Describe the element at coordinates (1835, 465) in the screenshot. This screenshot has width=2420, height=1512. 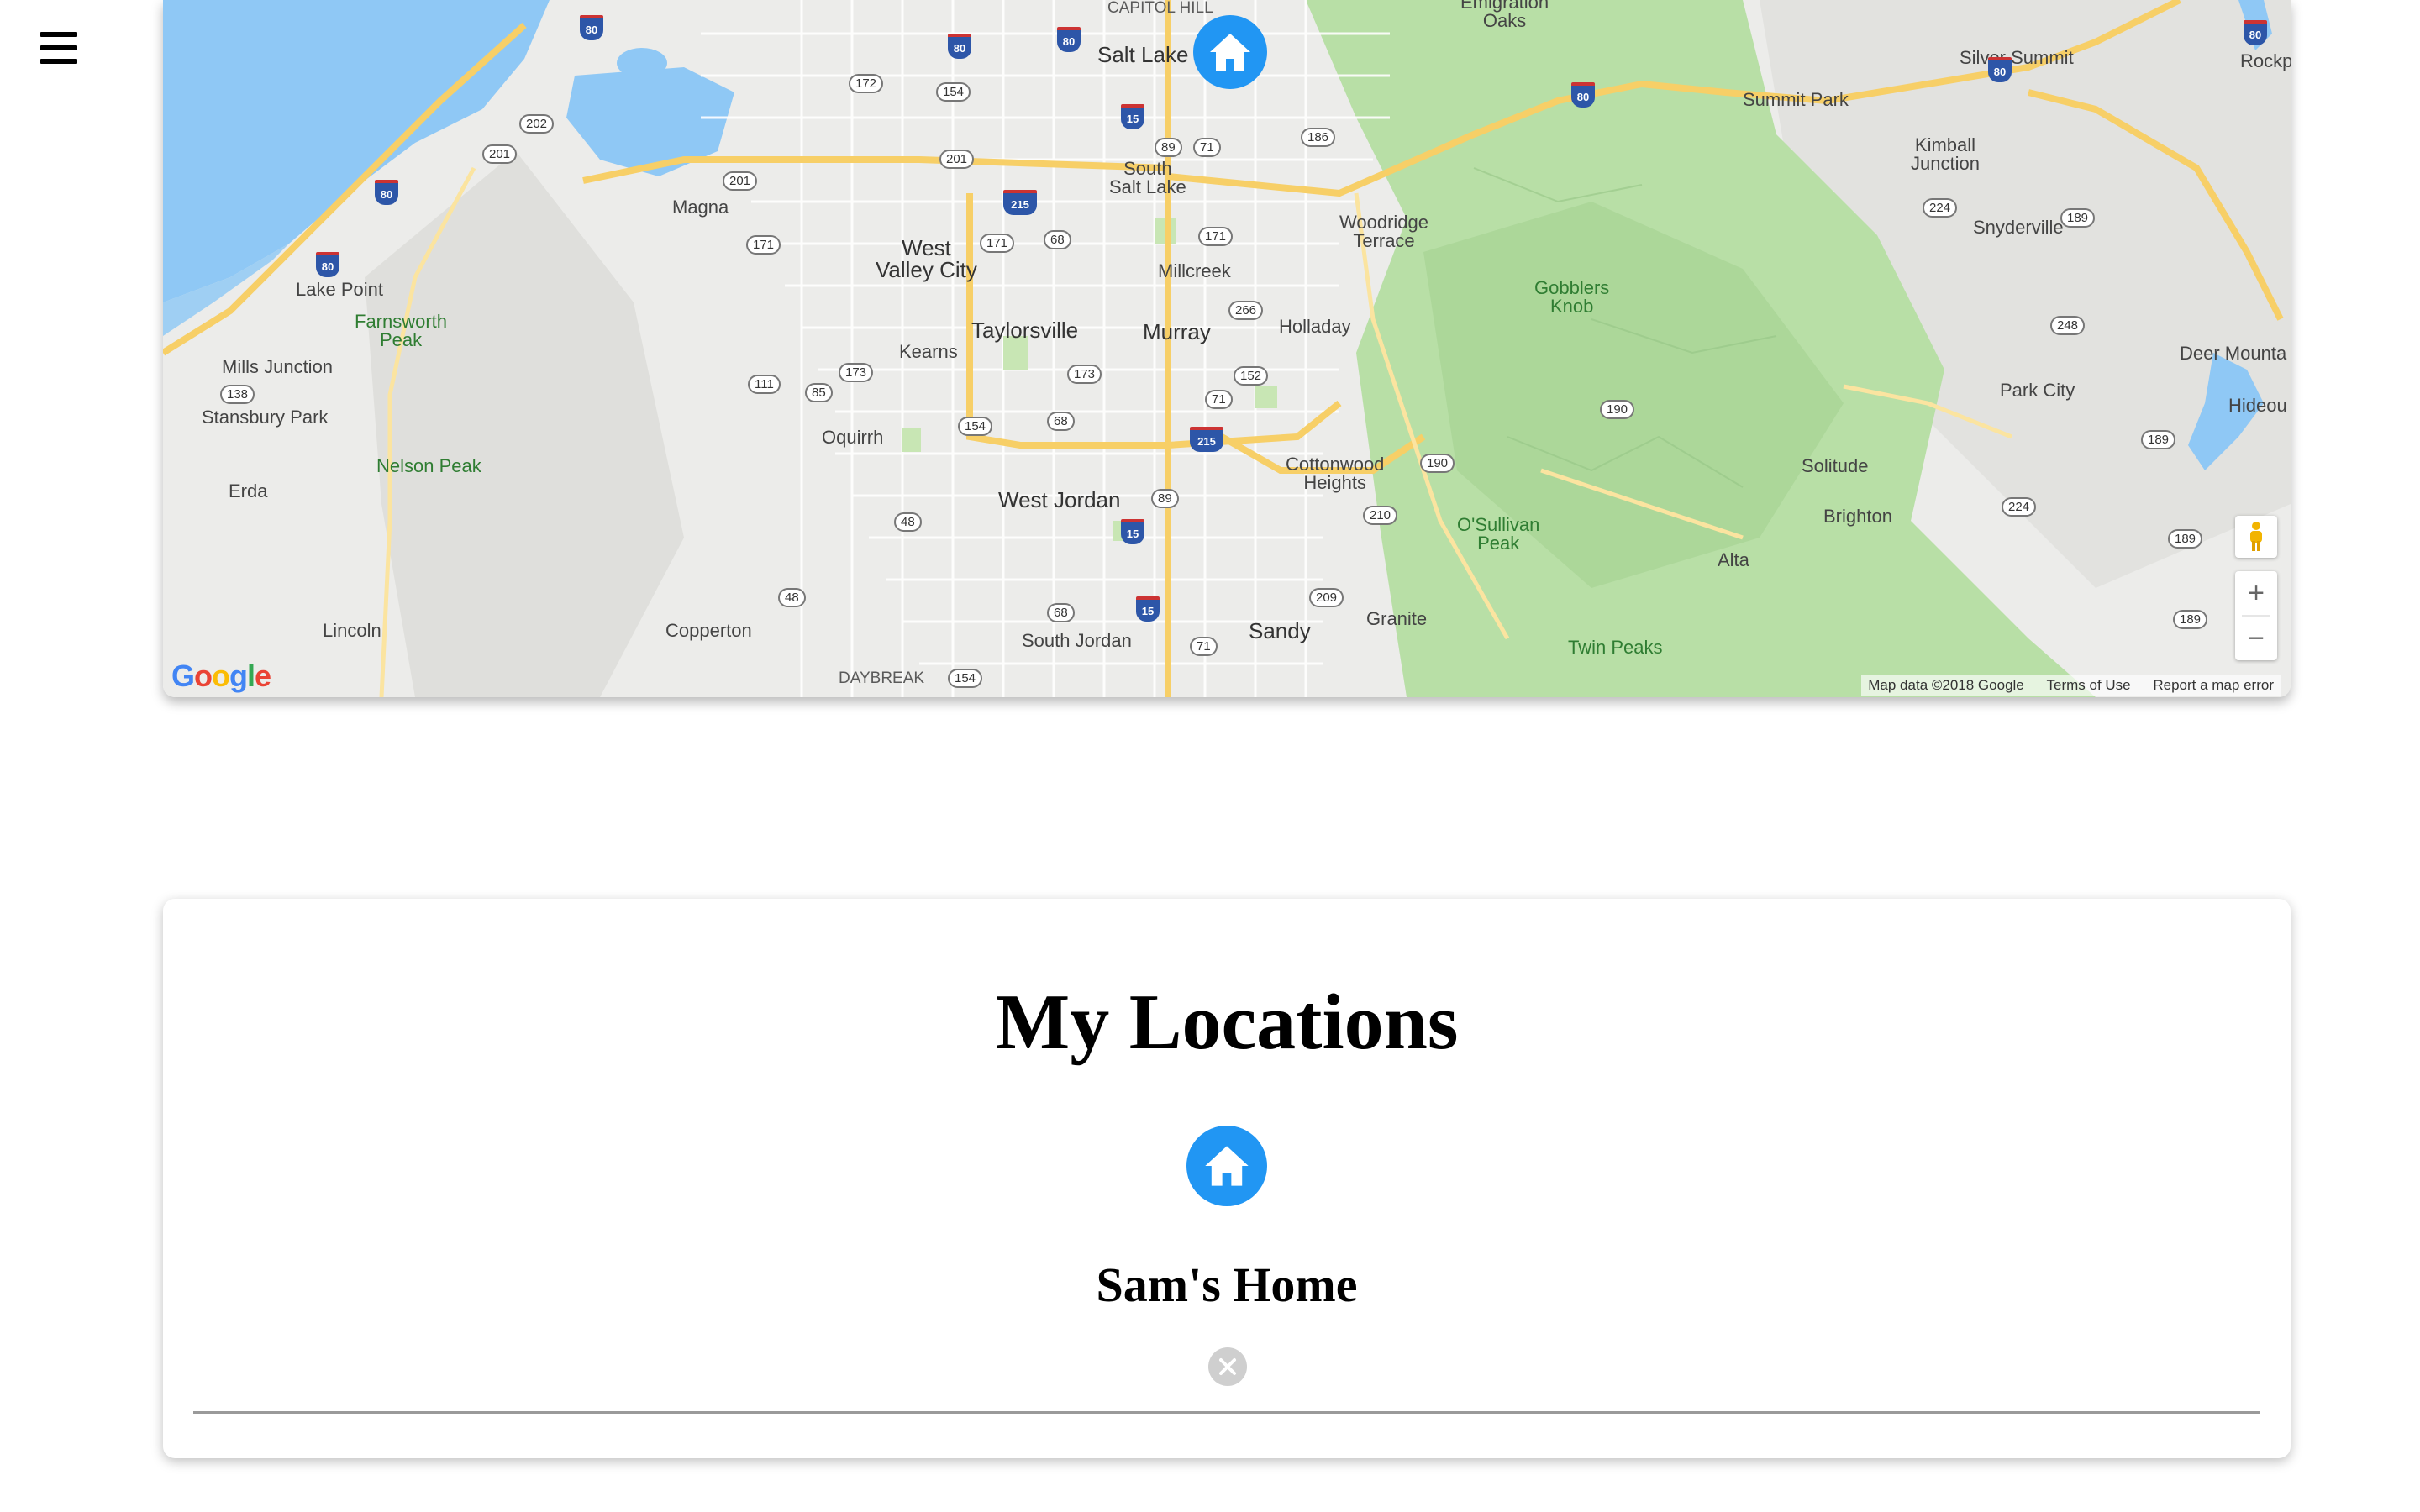
I see `map-label-solitude: Solitude` at that location.